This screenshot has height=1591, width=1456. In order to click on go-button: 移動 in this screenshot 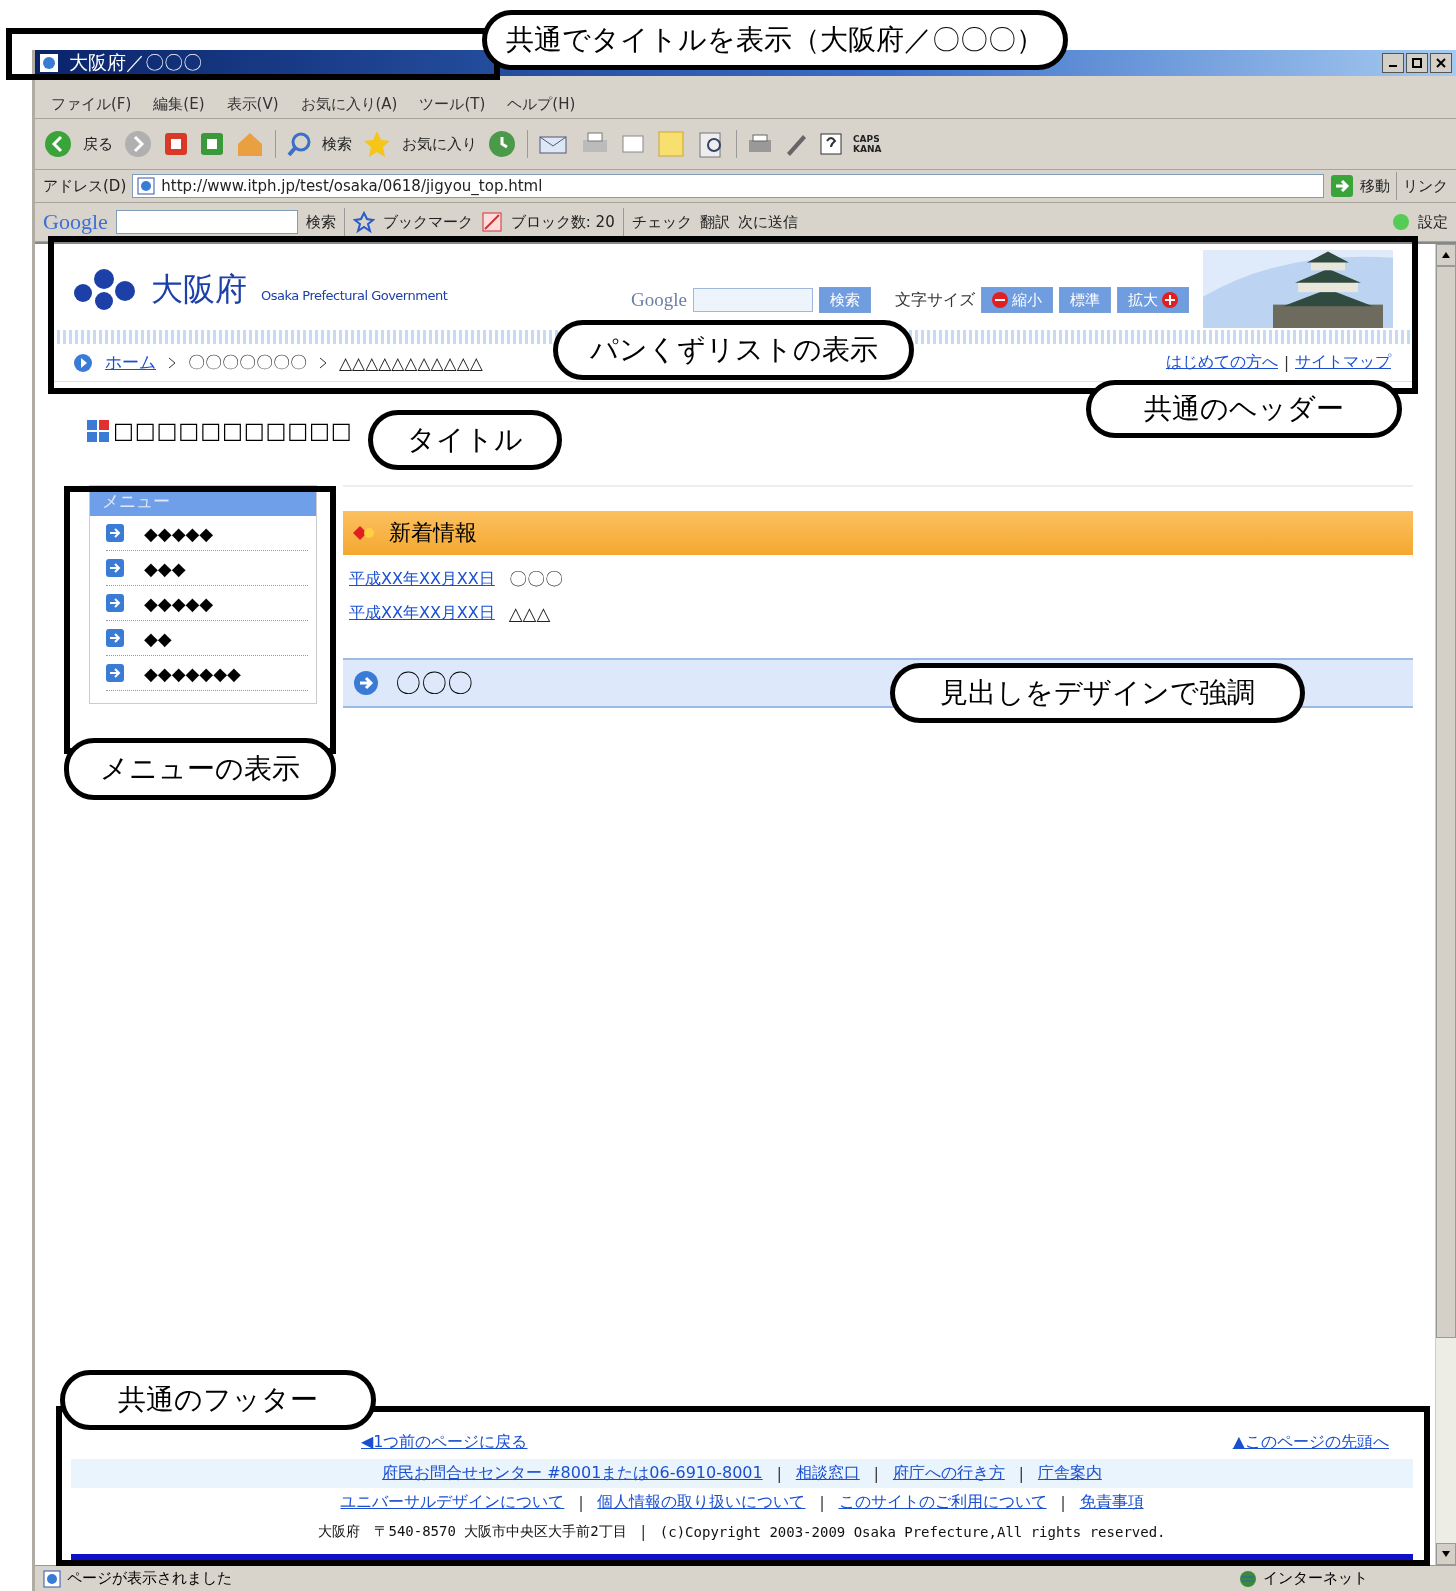, I will do `click(1375, 186)`.